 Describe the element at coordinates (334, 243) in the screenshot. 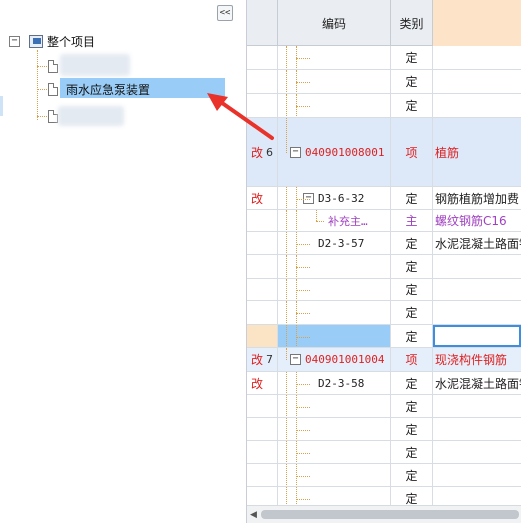

I see `code-cell: D2-3-57` at that location.